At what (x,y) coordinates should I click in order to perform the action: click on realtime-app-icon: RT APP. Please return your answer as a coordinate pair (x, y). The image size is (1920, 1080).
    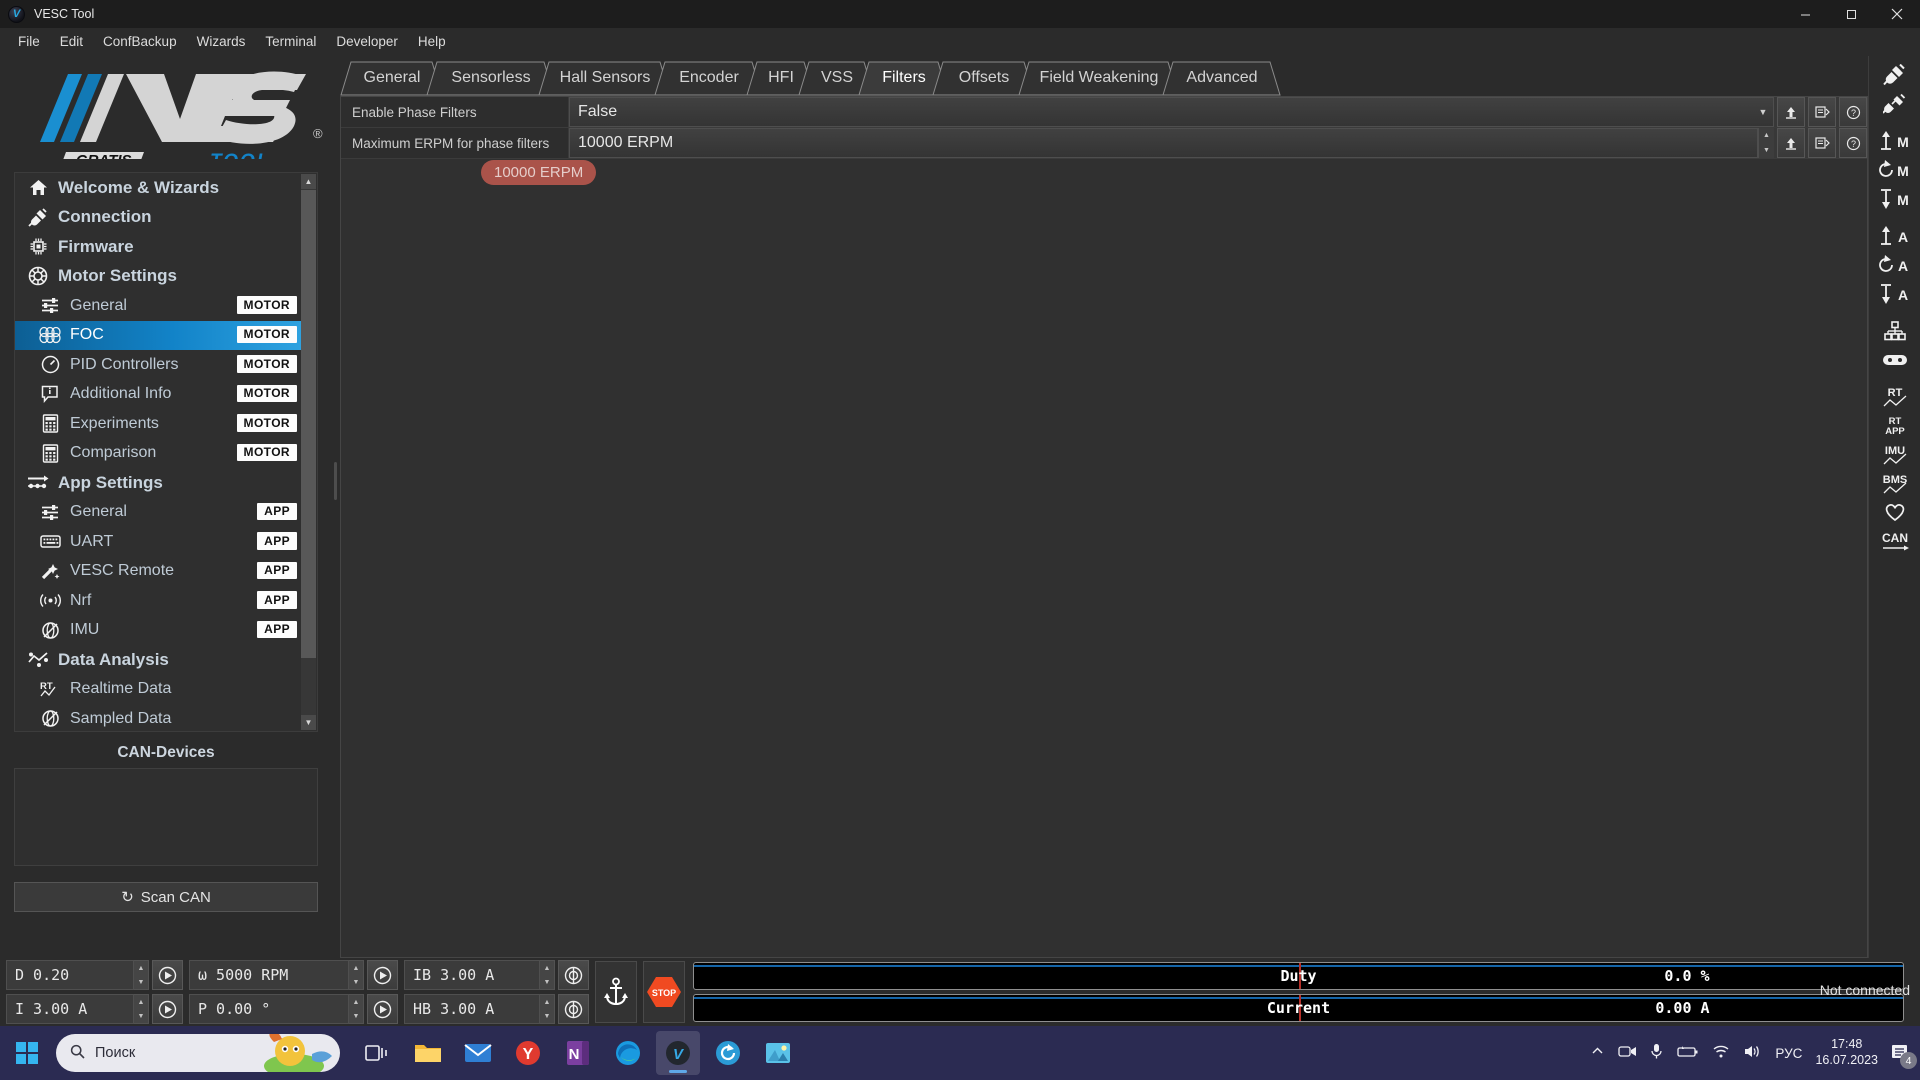
    Looking at the image, I should click on (1895, 425).